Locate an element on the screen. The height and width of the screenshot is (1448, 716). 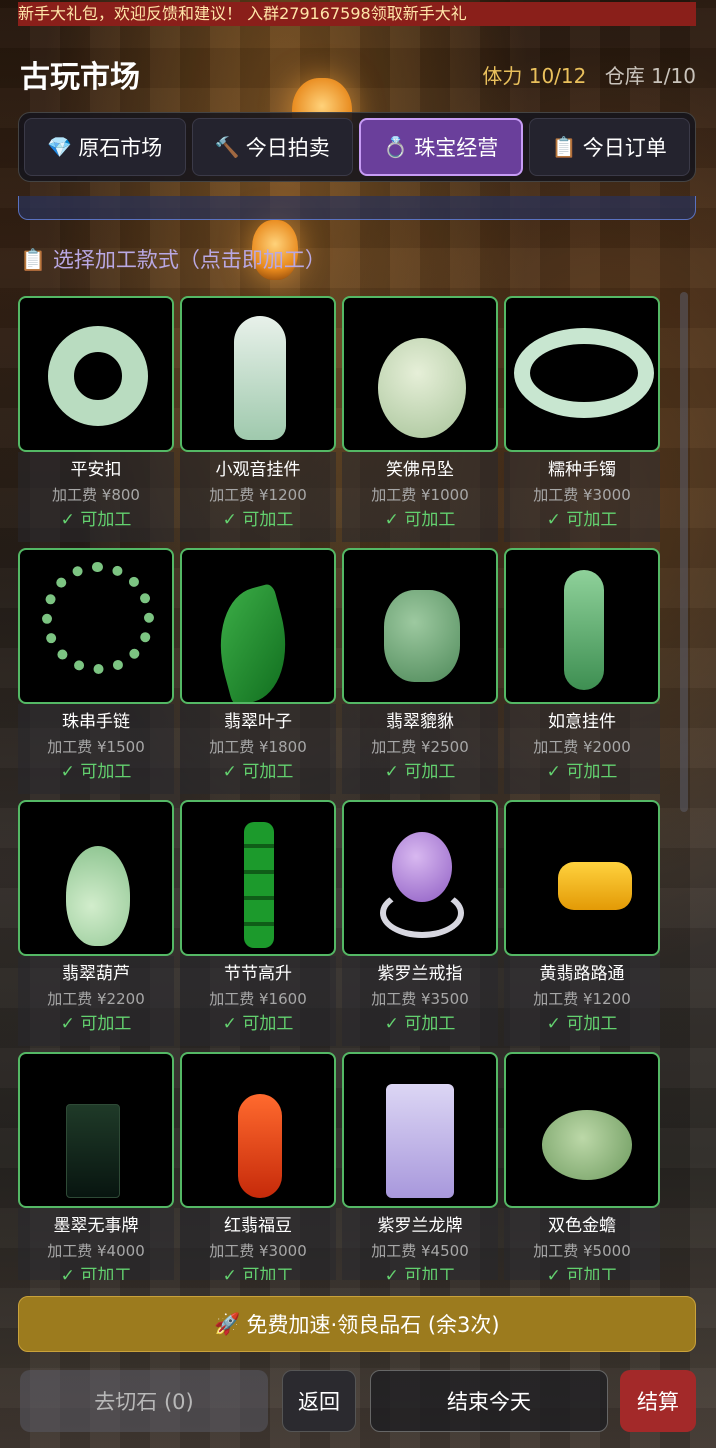
processing-fee: 加工费 ¥2500 is located at coordinates (420, 747).